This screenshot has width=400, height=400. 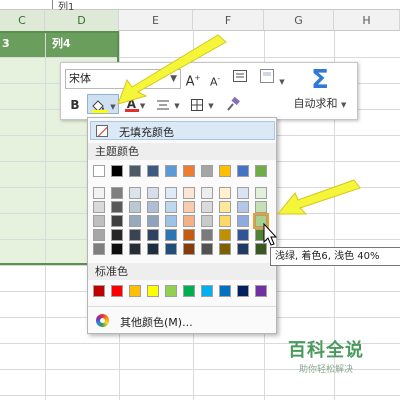 I want to click on formula-bar: 列1, so click(x=200, y=6).